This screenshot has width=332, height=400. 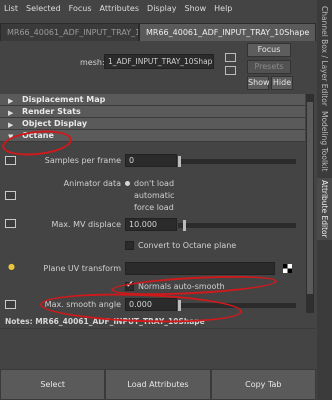 I want to click on select-button: Select, so click(x=53, y=384).